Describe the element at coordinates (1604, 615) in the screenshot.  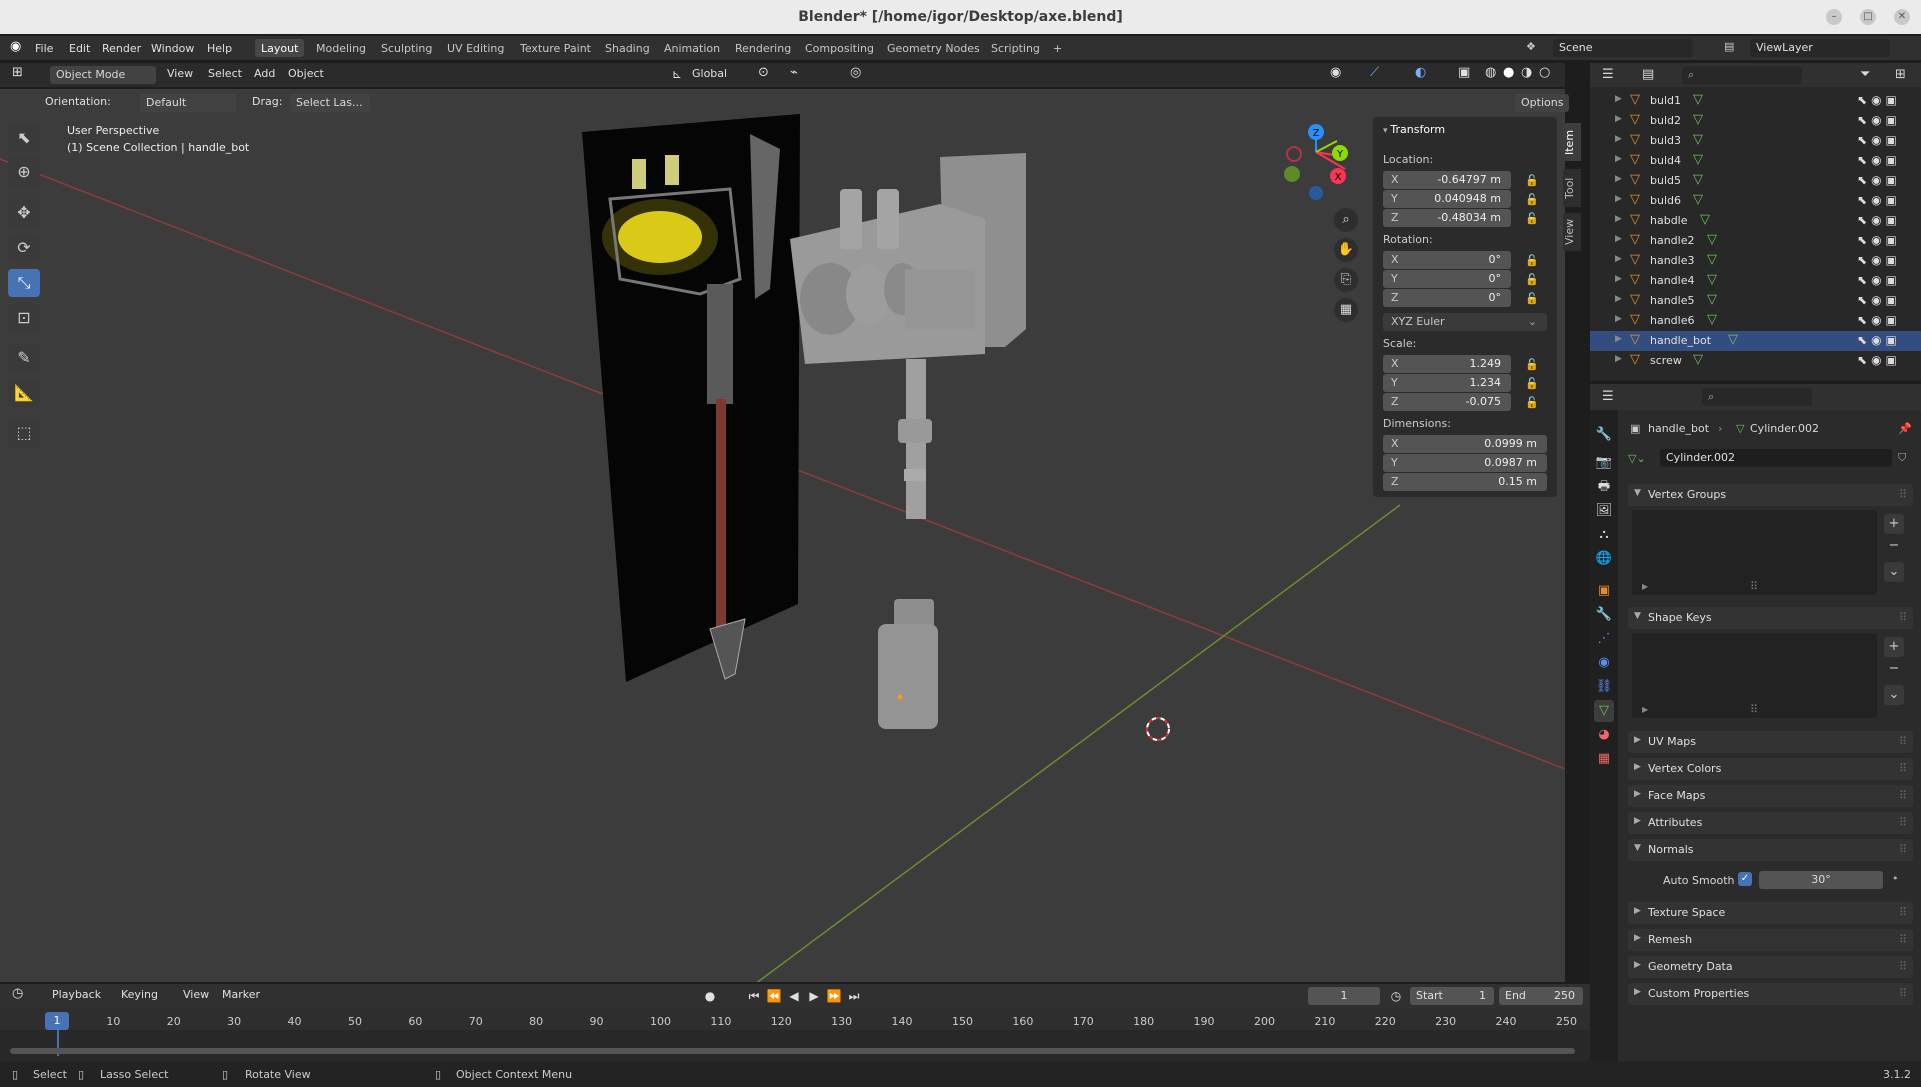
I see `modifier-tab-icon: 🔧` at that location.